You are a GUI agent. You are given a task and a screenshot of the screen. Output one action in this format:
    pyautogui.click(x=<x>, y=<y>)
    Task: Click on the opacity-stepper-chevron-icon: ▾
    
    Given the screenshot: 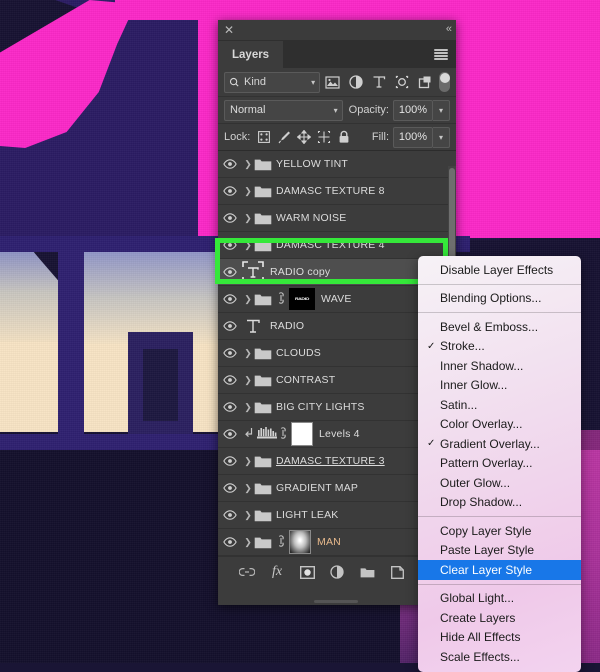 What is the action you would take?
    pyautogui.click(x=441, y=110)
    